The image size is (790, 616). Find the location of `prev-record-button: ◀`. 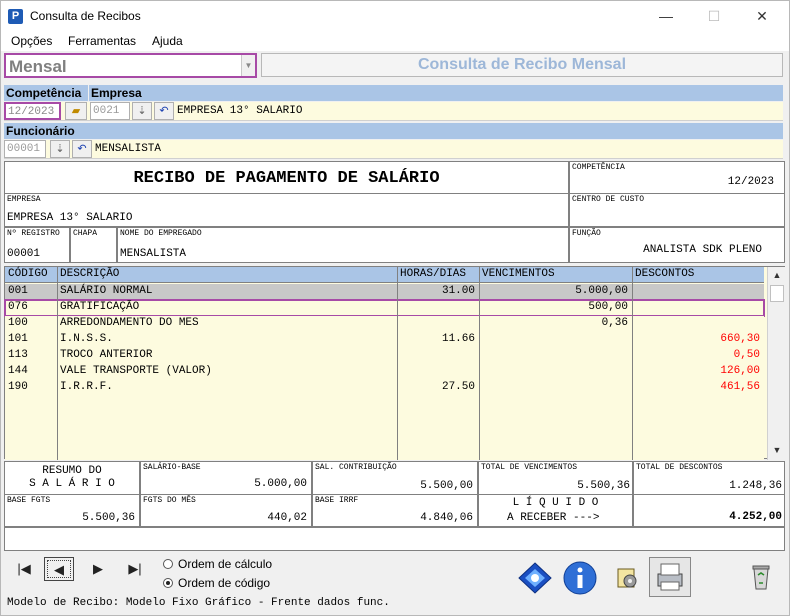

prev-record-button: ◀ is located at coordinates (59, 569).